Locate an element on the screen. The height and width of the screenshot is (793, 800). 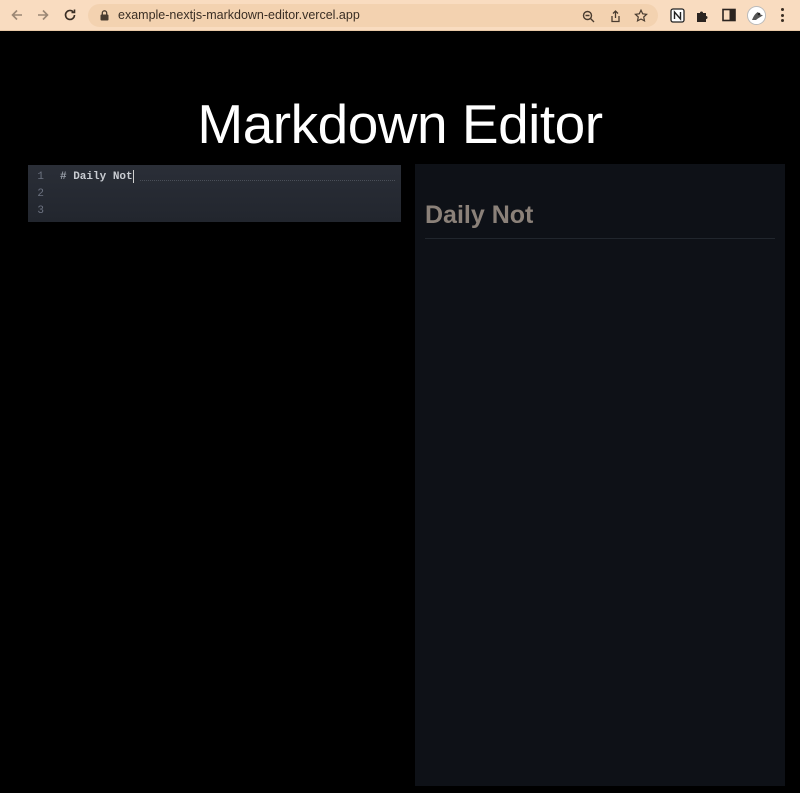
preview-heading: Daily Not is located at coordinates (600, 220).